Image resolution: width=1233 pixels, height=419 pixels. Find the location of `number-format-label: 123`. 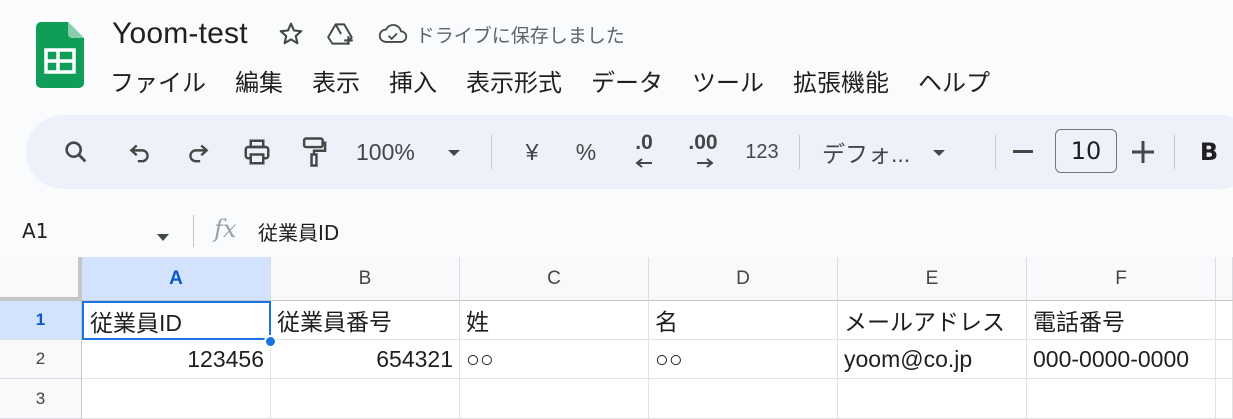

number-format-label: 123 is located at coordinates (762, 151).